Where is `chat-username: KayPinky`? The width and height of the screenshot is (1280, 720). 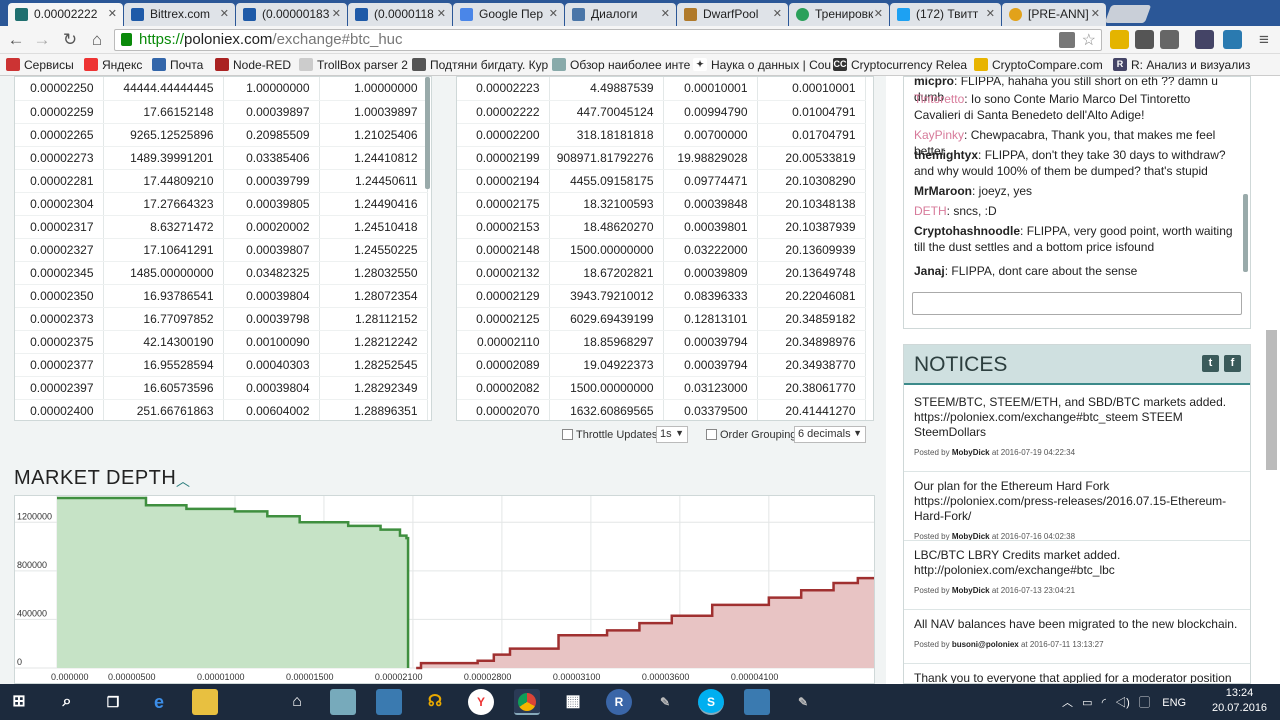 chat-username: KayPinky is located at coordinates (939, 135).